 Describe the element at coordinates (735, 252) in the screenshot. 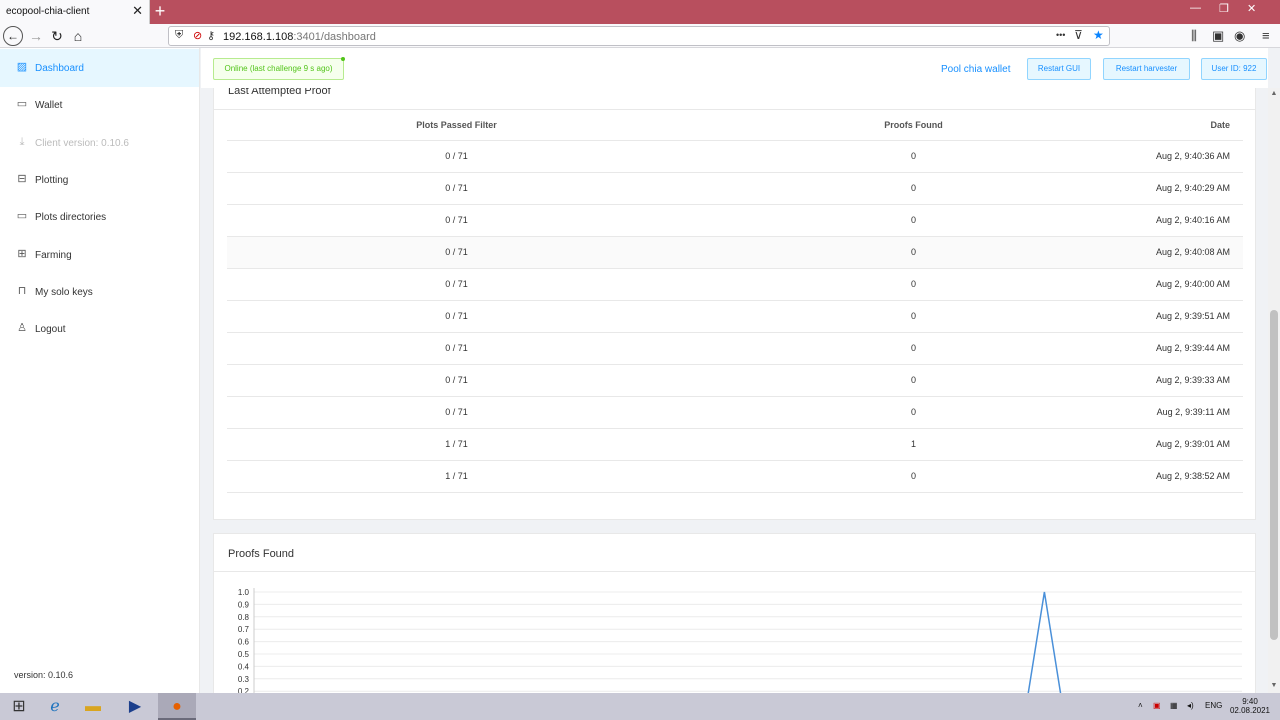

I see `table-row: 0 / 71 0 Aug 2, 9:40:08 AM` at that location.